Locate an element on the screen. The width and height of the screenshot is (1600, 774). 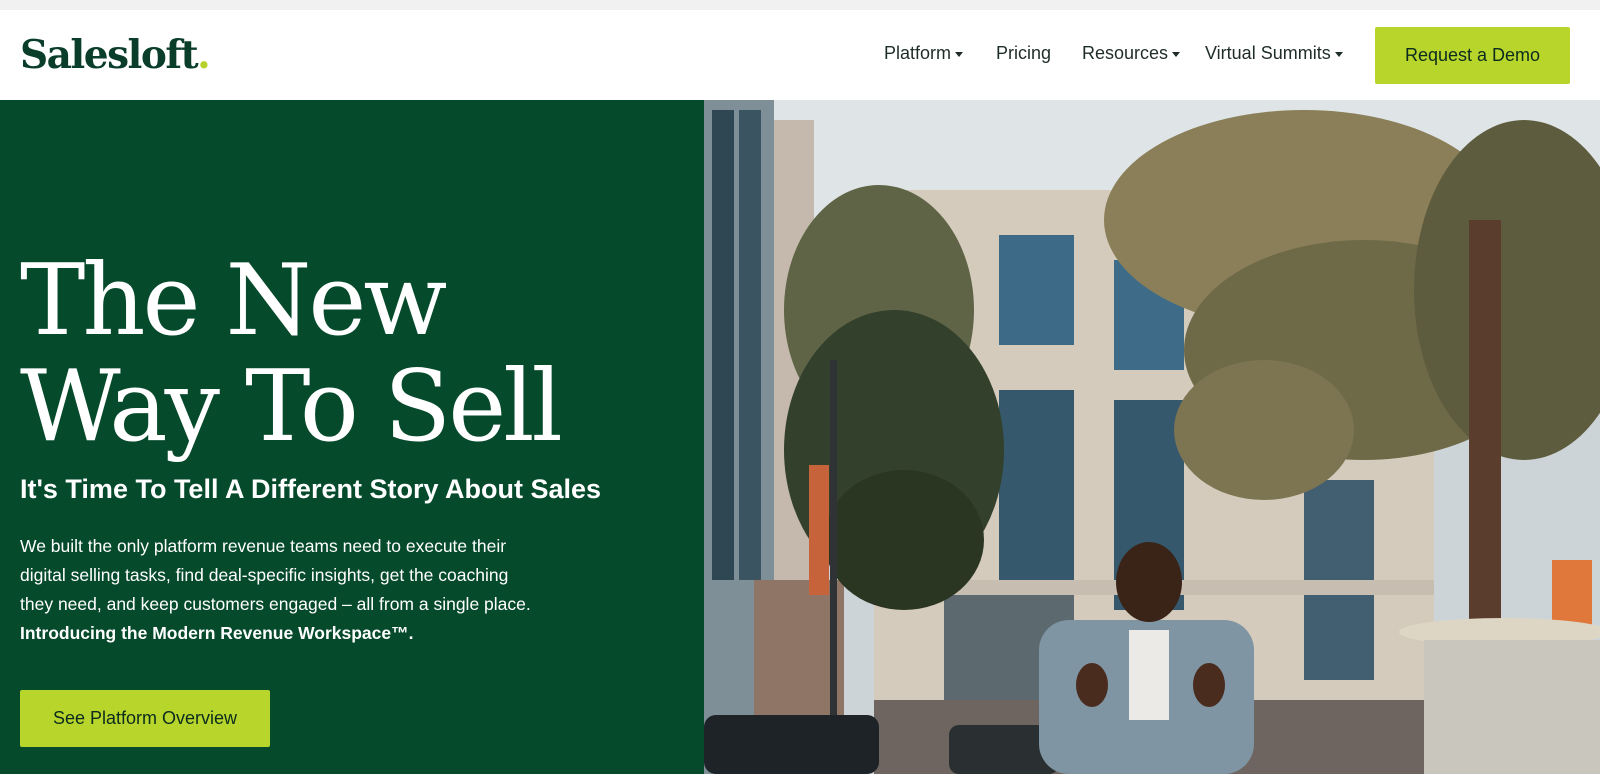
nav-item-virtual-summits: Virtual Summits is located at coordinates (1274, 53).